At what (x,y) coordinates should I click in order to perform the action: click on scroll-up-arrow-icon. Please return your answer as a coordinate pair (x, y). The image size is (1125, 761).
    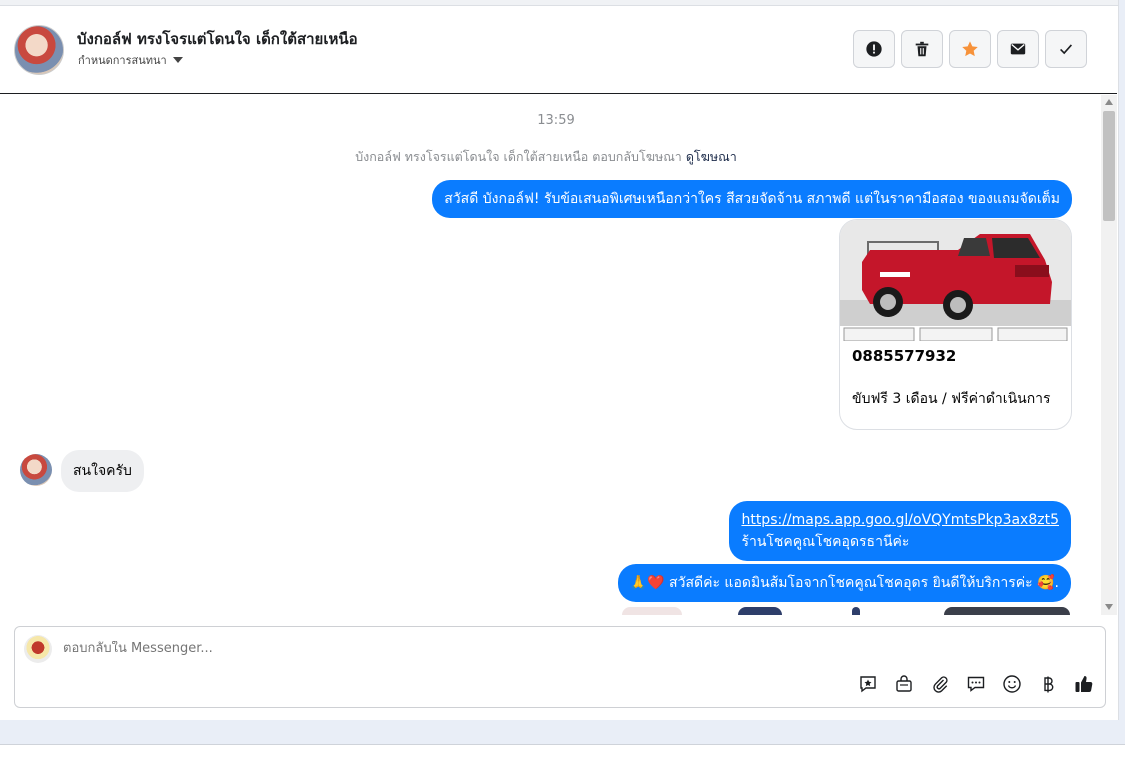
    Looking at the image, I should click on (1109, 102).